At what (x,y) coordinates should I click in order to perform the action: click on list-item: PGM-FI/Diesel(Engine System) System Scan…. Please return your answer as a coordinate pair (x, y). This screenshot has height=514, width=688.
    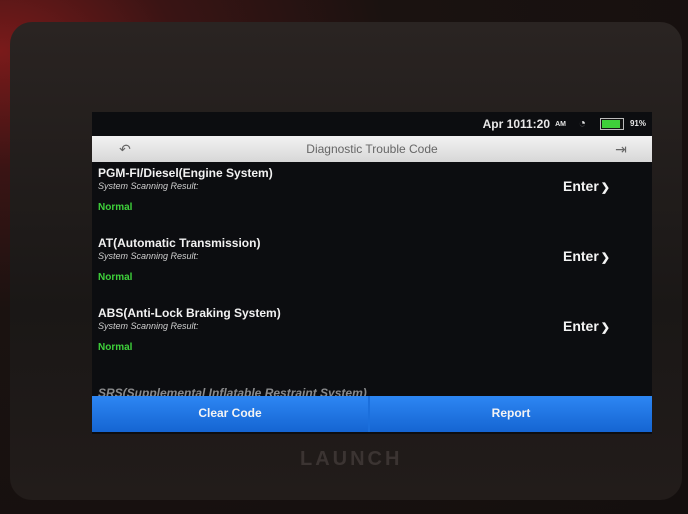
    Looking at the image, I should click on (375, 200).